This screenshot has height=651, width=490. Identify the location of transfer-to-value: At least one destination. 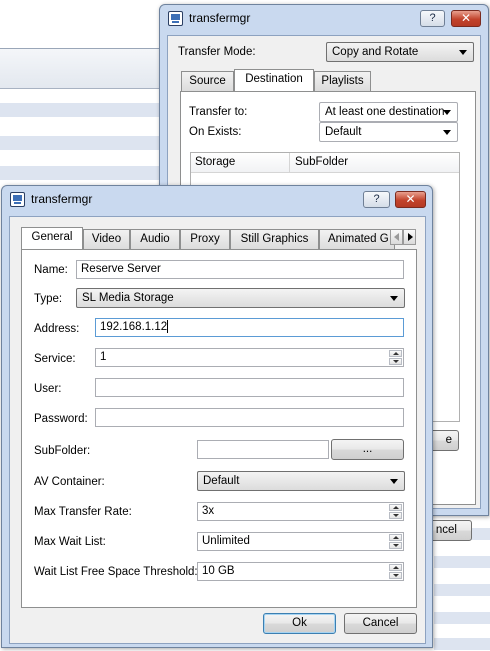
(385, 112).